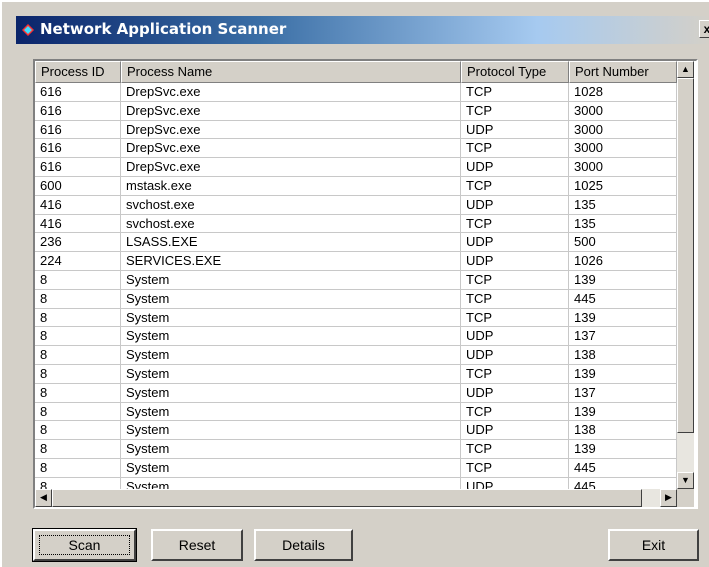 The height and width of the screenshot is (567, 709). What do you see at coordinates (291, 167) in the screenshot?
I see `process-name-cell: DrepSvc.exe` at bounding box center [291, 167].